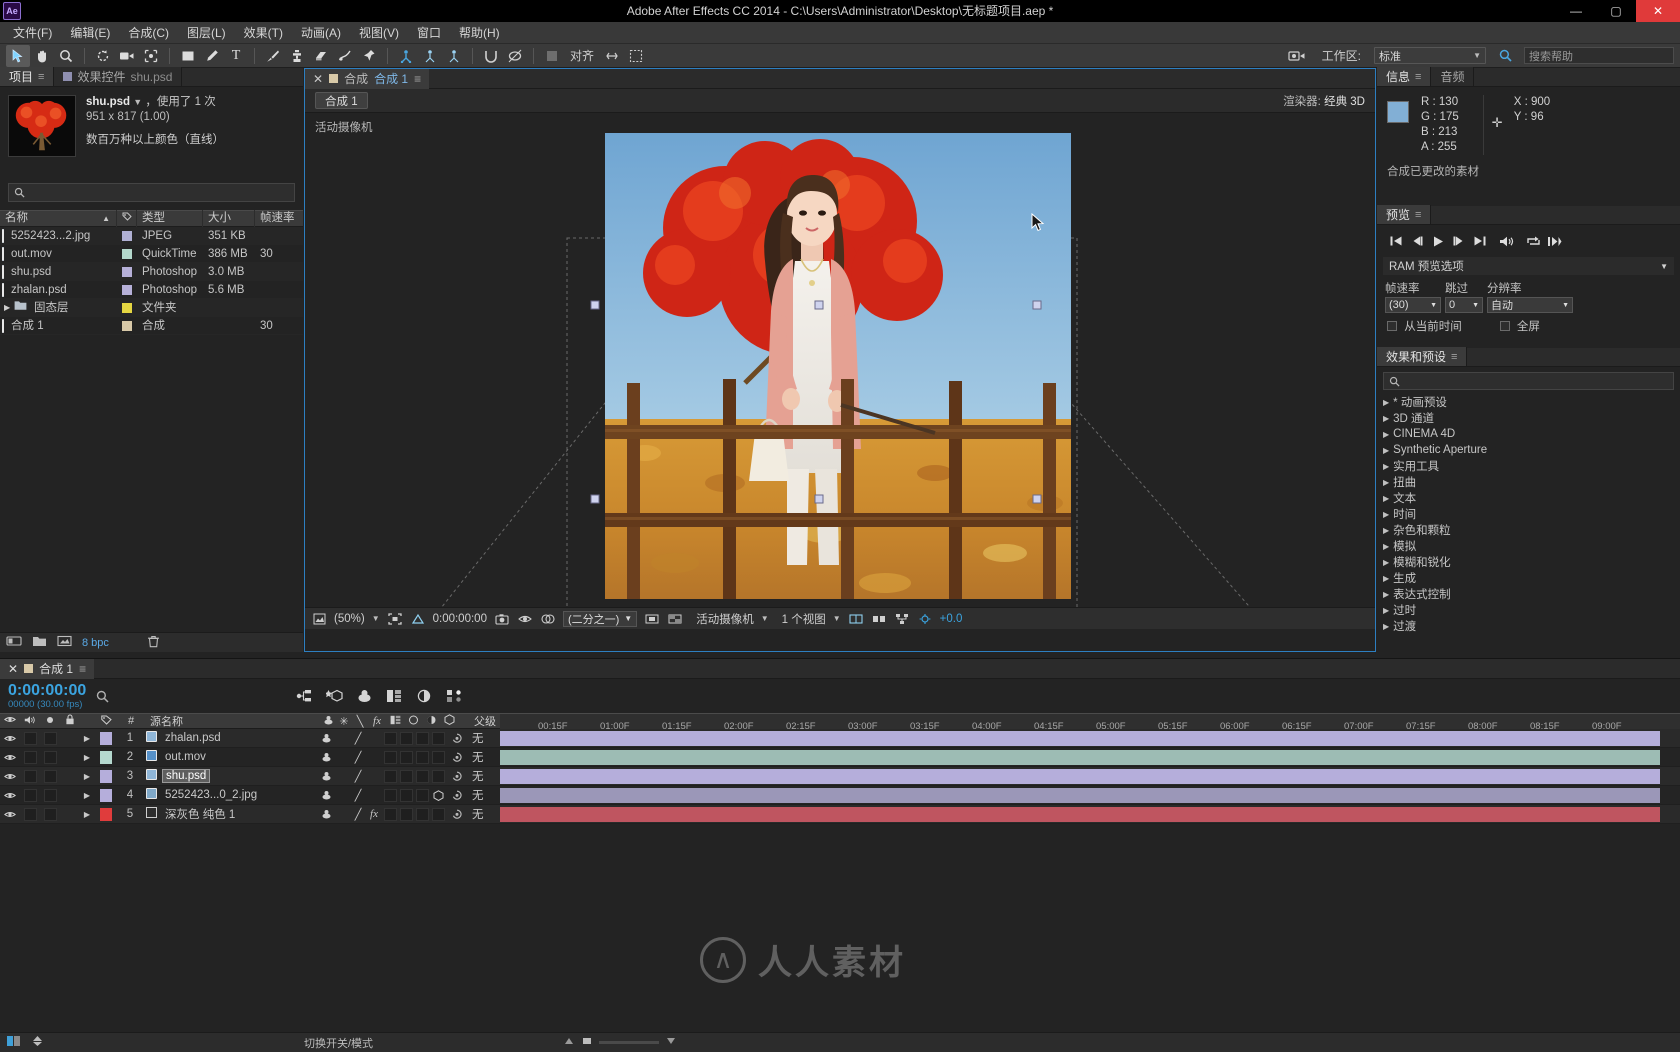 The height and width of the screenshot is (1052, 1680). What do you see at coordinates (629, 1042) in the screenshot?
I see `zoom-slider-track` at bounding box center [629, 1042].